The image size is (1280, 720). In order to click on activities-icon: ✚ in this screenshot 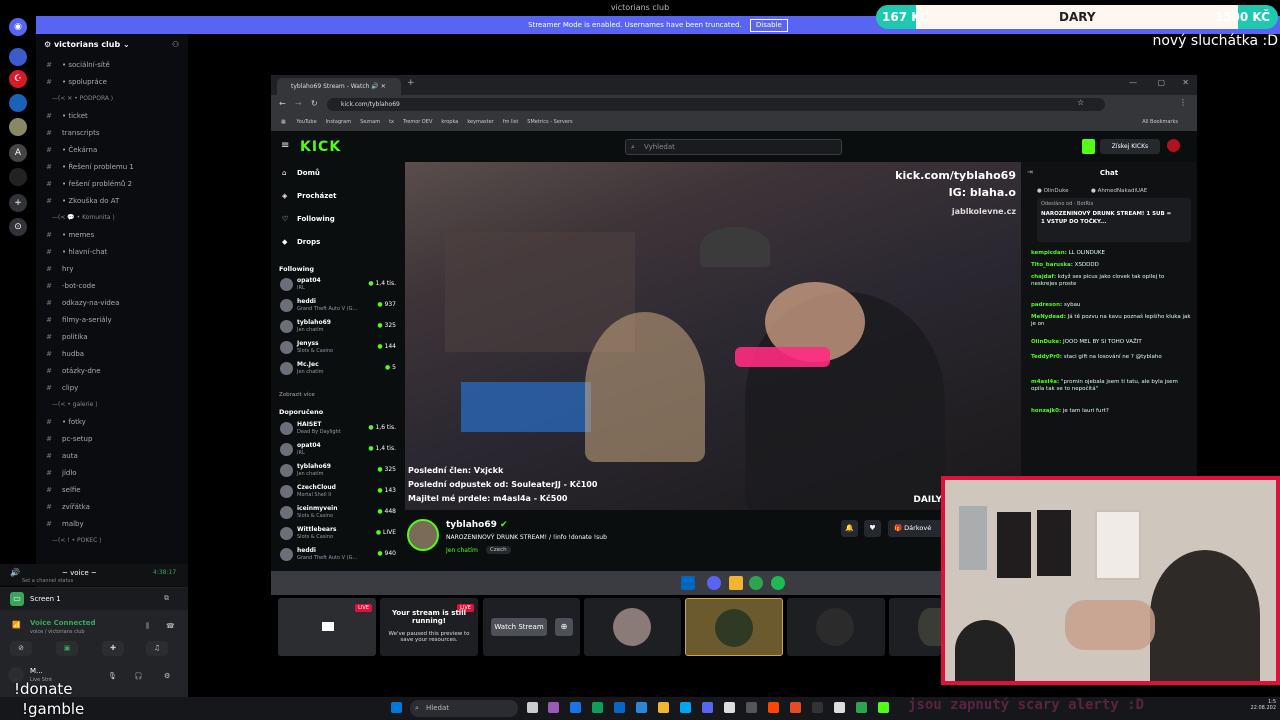, I will do `click(113, 648)`.